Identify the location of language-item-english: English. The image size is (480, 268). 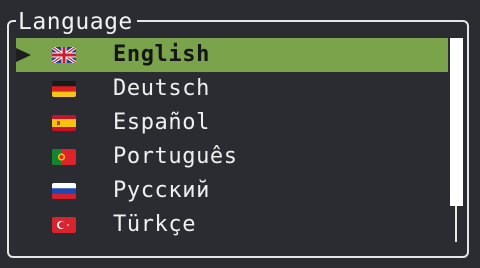
(232, 55).